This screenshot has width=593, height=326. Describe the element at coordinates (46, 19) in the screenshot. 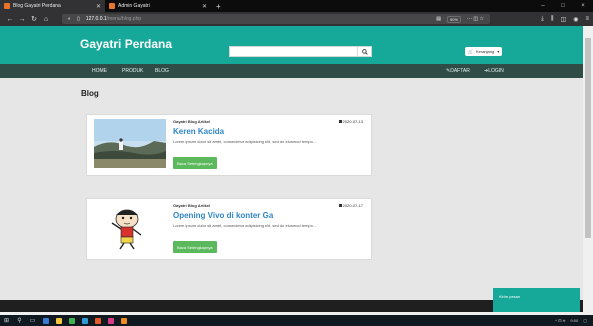

I see `home-icon: ⌂` at that location.